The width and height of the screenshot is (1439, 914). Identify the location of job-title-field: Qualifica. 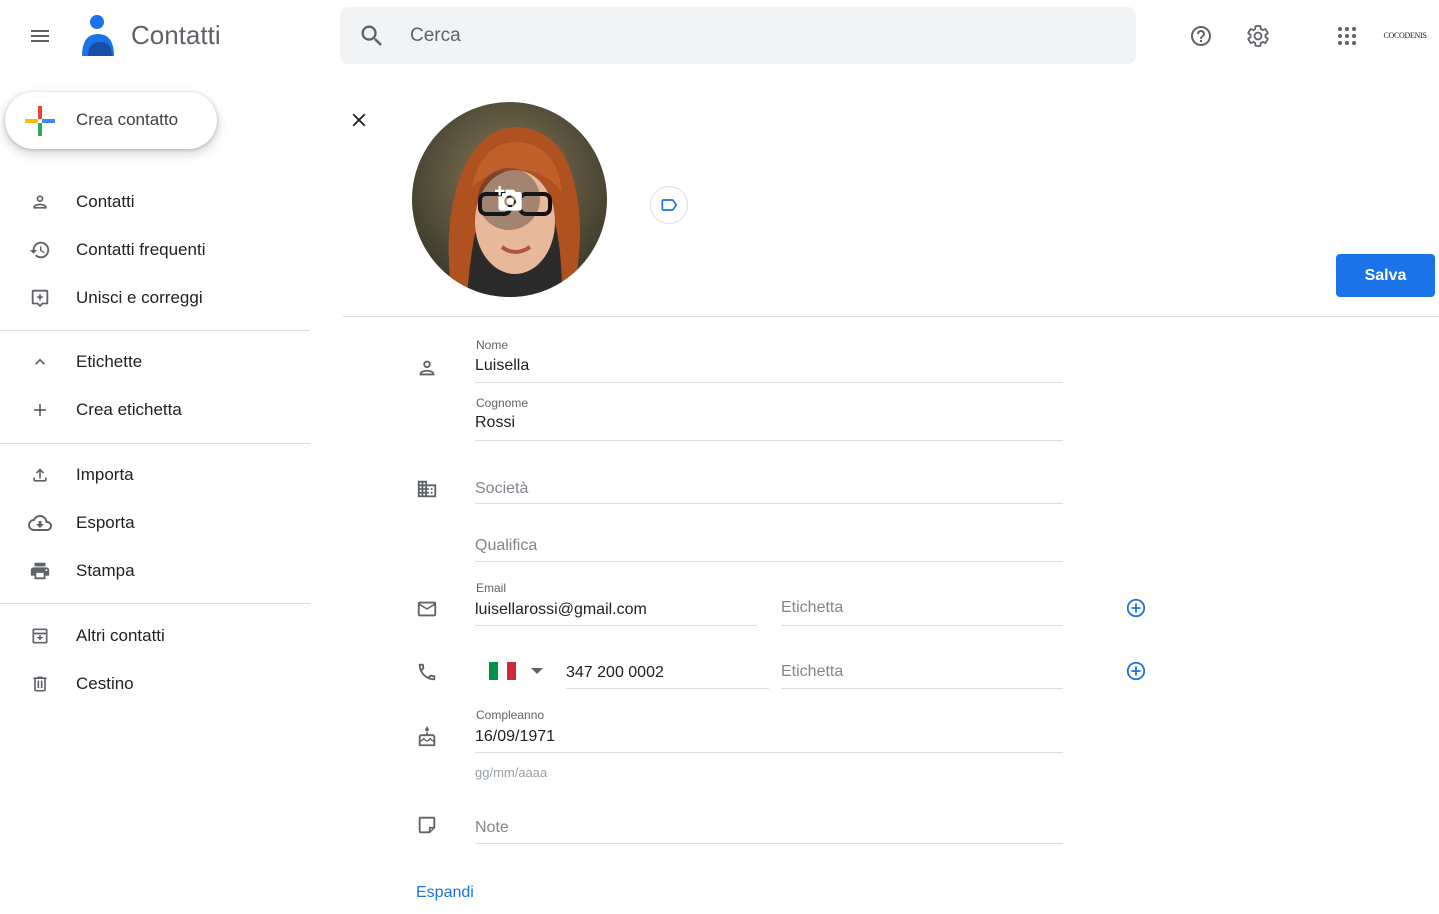
(769, 544).